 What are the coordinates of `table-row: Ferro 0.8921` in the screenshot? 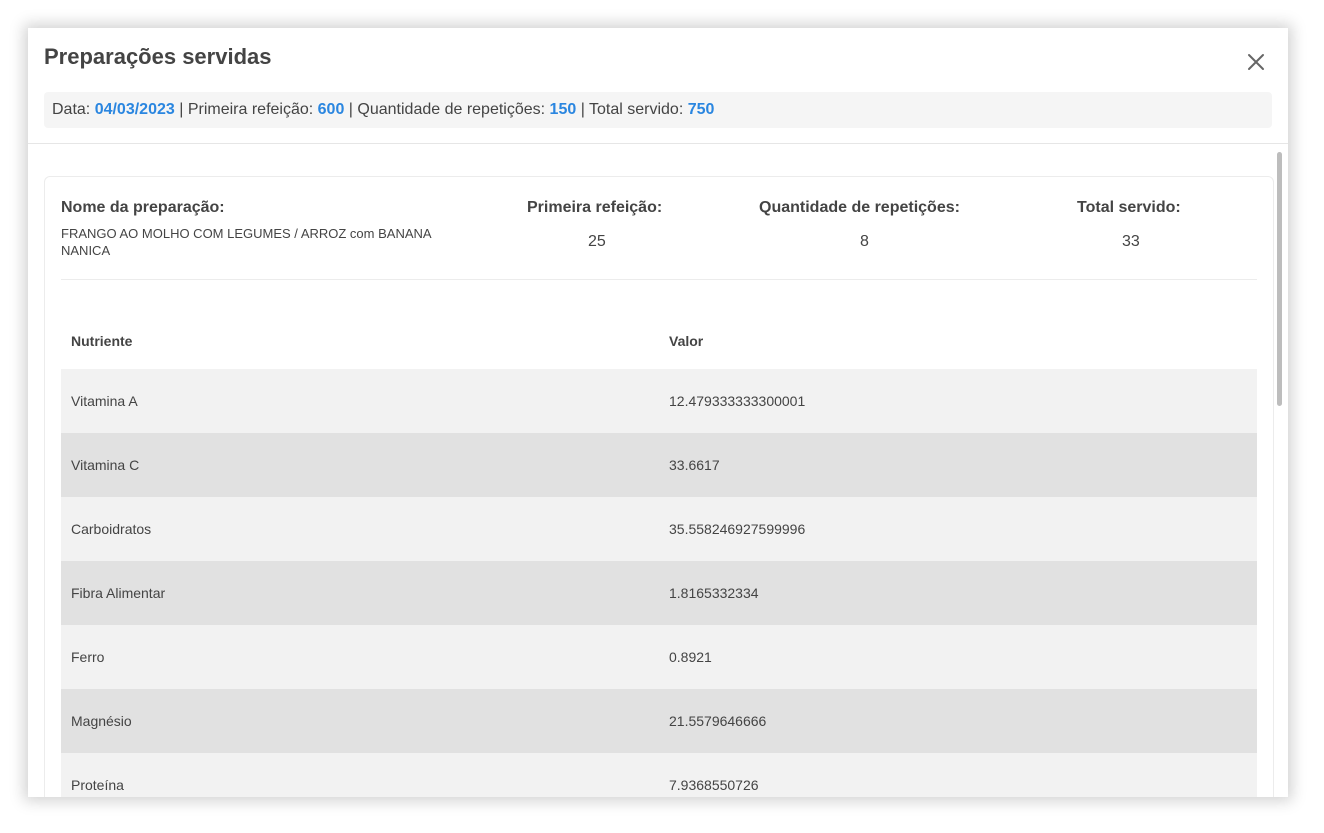 It's located at (659, 657).